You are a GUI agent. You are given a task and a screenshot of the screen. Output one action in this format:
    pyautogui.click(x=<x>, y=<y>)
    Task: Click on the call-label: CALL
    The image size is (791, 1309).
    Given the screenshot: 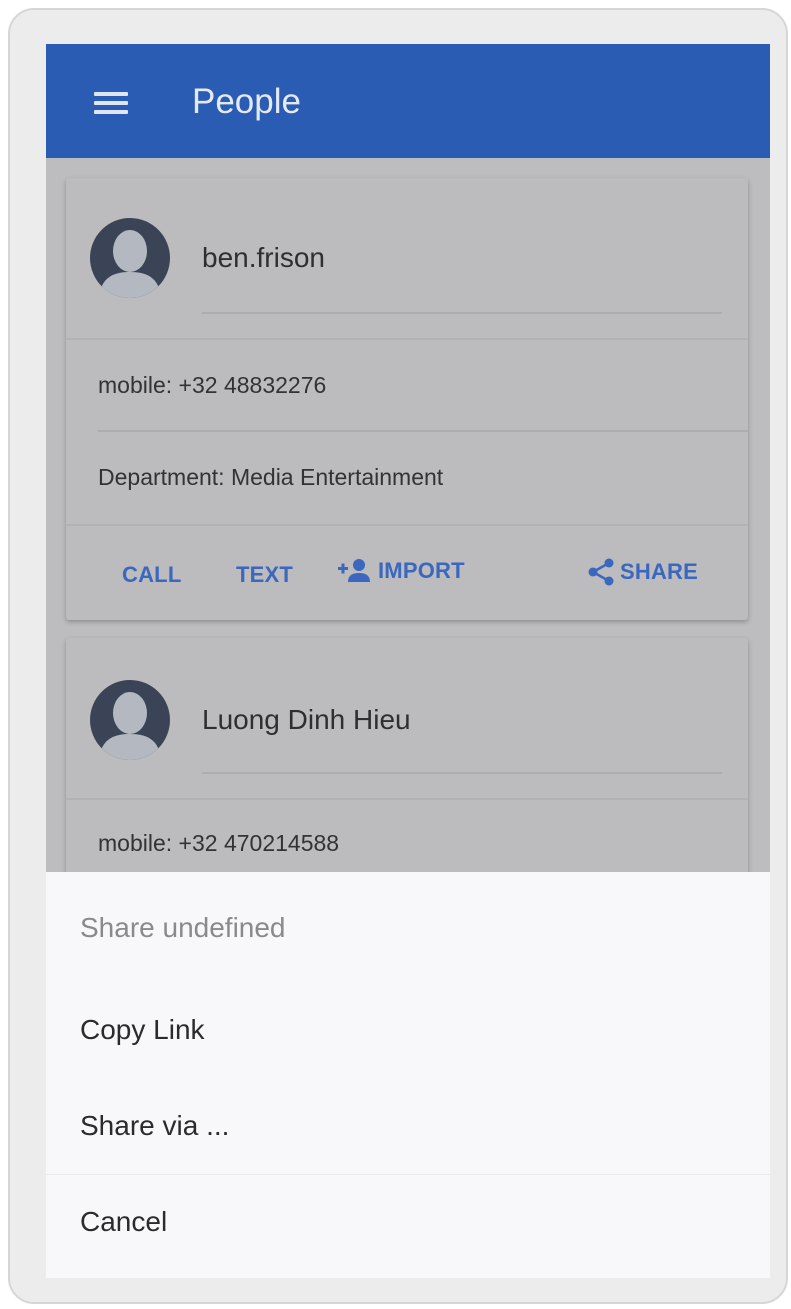 What is the action you would take?
    pyautogui.click(x=152, y=574)
    